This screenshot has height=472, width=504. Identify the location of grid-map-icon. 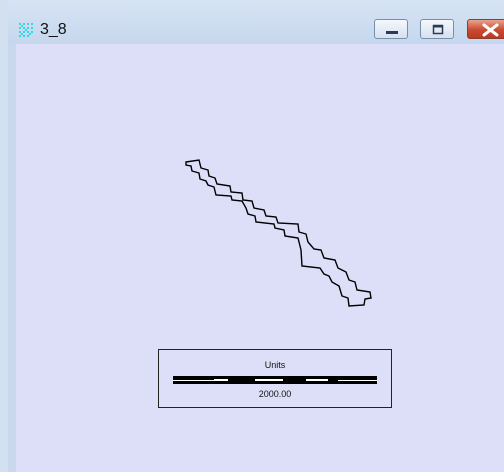
(26, 30).